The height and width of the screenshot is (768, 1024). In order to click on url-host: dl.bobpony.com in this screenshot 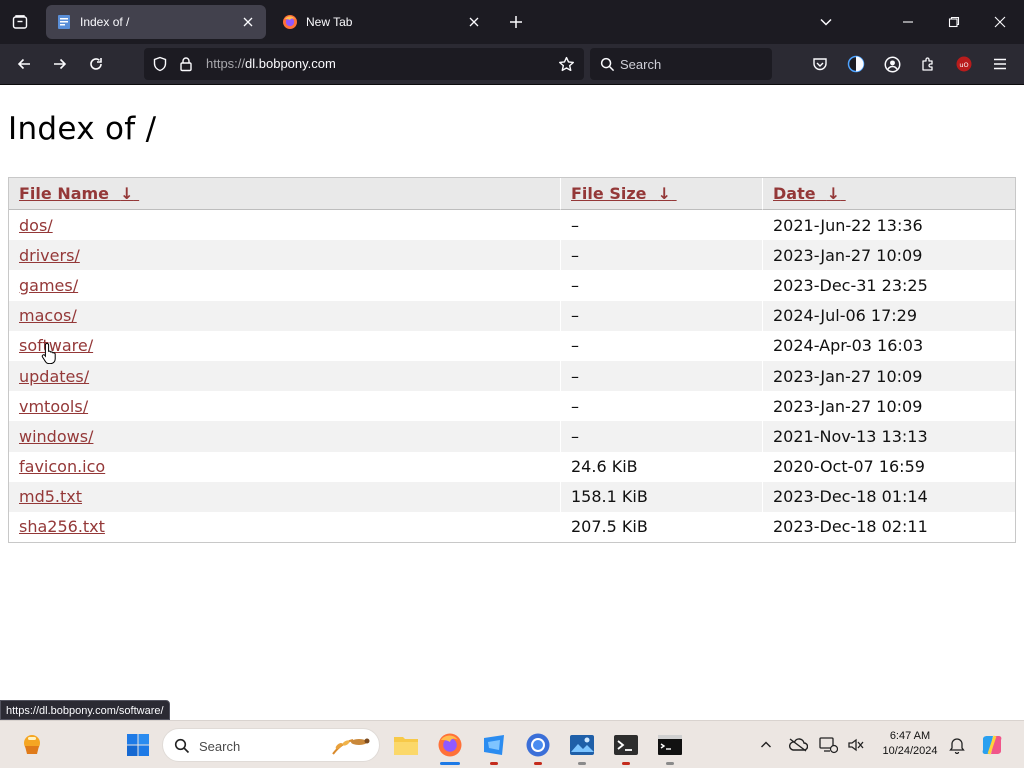, I will do `click(290, 63)`.